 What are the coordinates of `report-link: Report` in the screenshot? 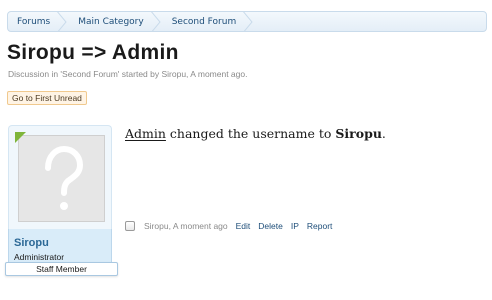 It's located at (320, 226).